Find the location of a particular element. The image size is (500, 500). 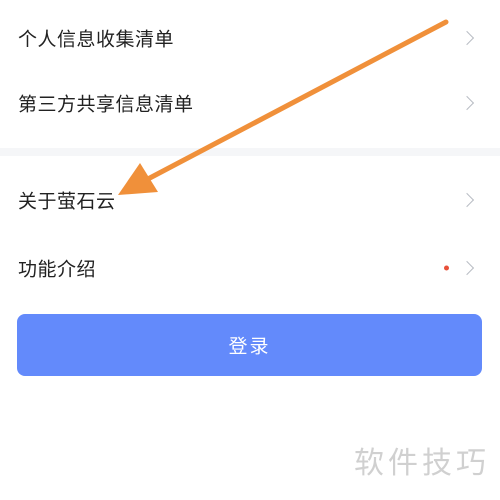

login-button-label: 登录 is located at coordinates (249, 347).